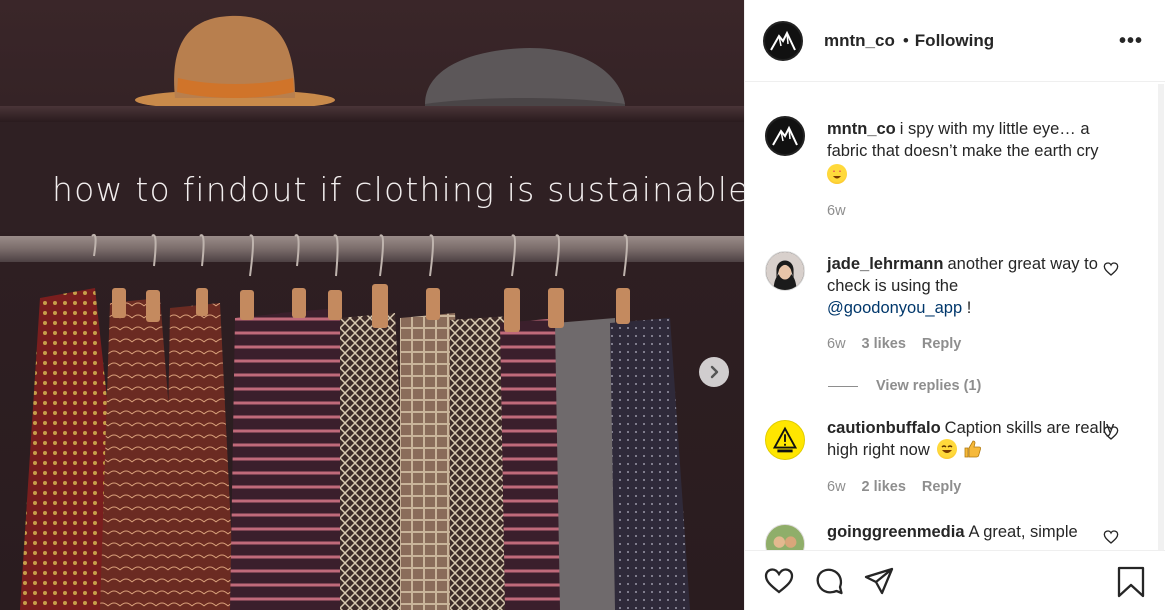 This screenshot has width=1165, height=610. I want to click on following-button: Following, so click(954, 41).